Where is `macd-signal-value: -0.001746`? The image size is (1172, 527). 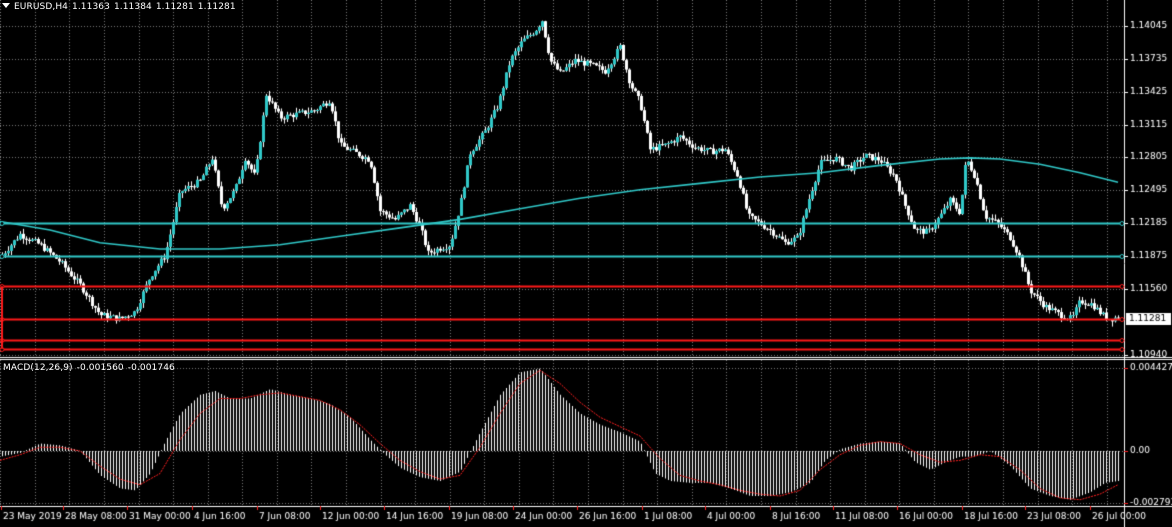
macd-signal-value: -0.001746 is located at coordinates (151, 368).